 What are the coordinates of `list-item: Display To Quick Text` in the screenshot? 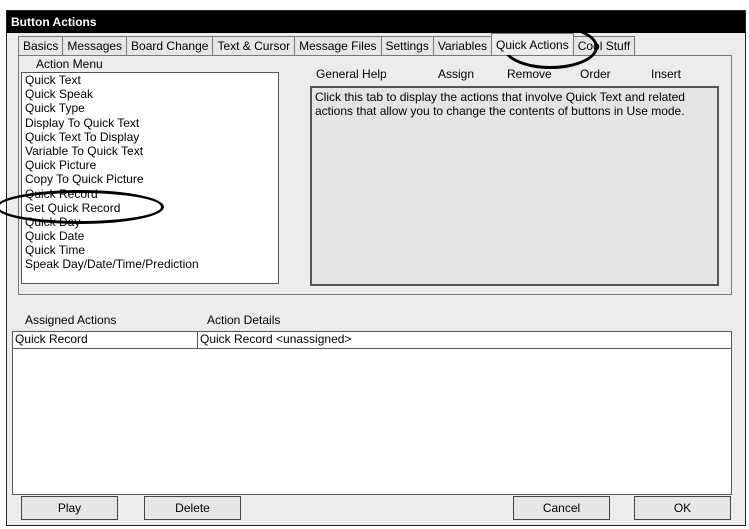 It's located at (150, 123).